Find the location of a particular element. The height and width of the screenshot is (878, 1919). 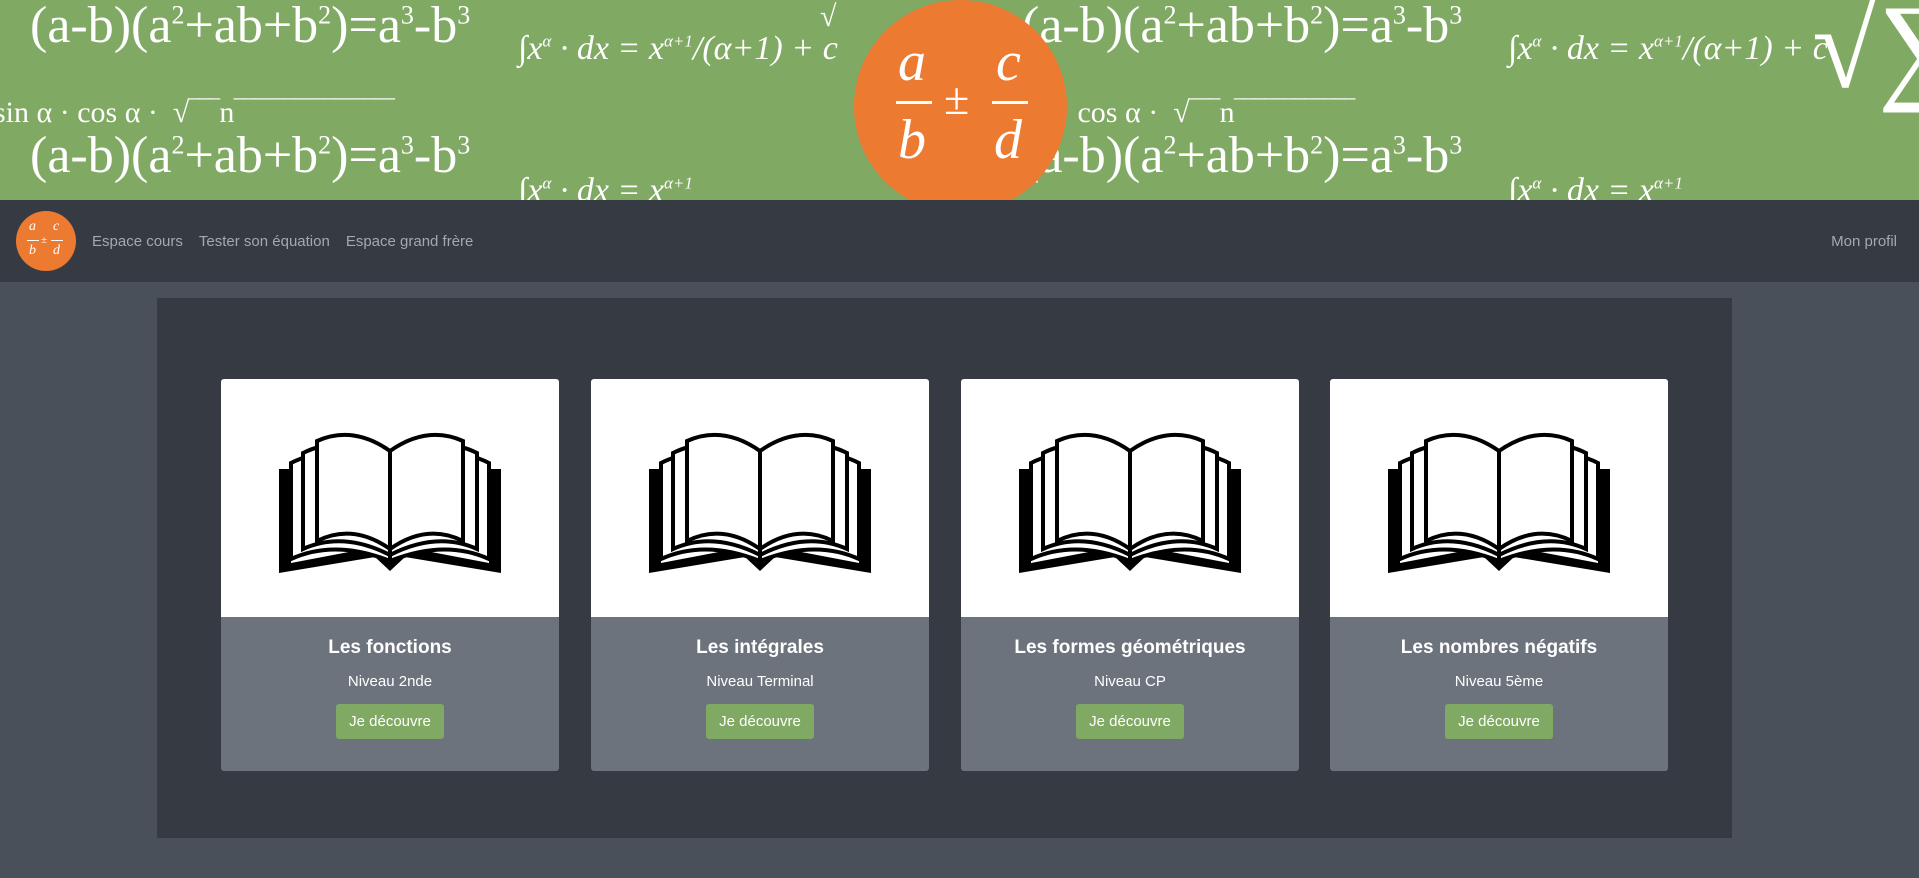

logo-denominator-b: b is located at coordinates (912, 140).